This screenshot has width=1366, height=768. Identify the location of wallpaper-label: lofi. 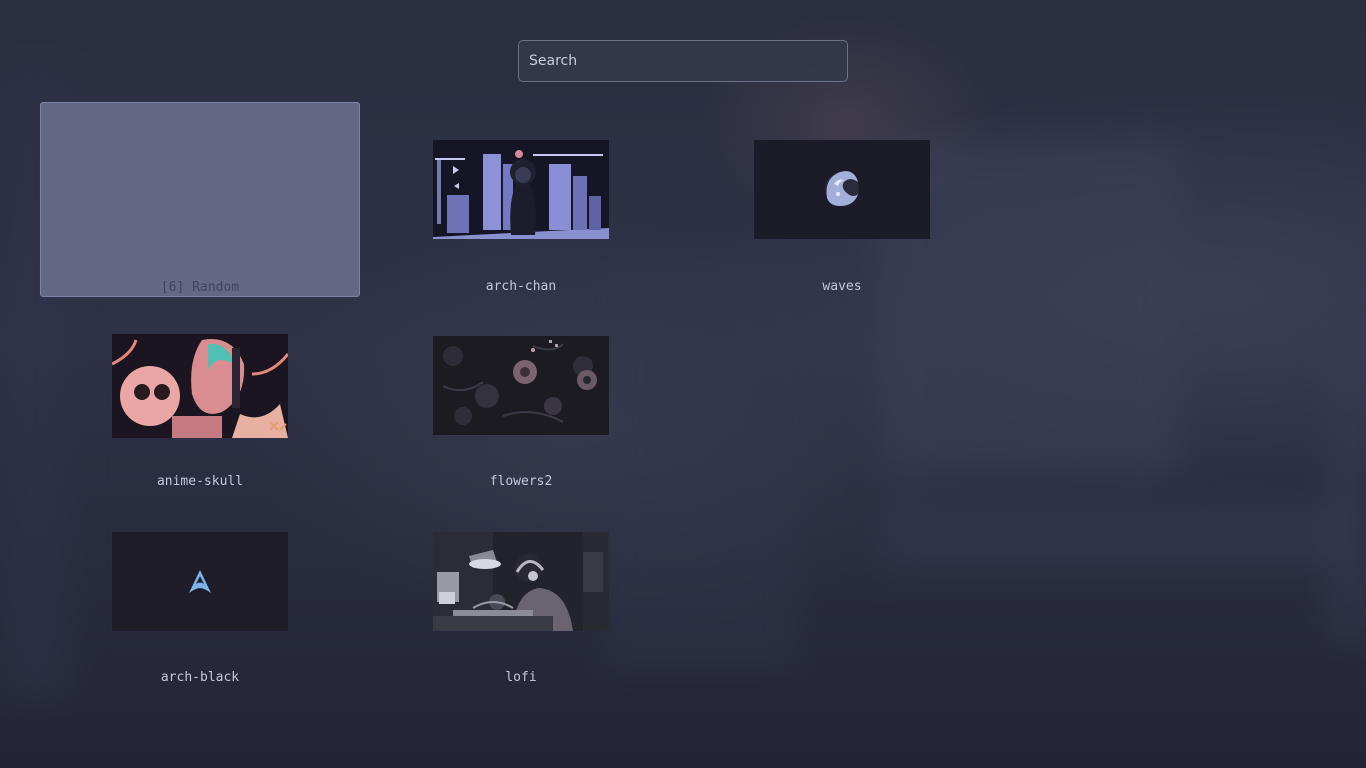
(521, 677).